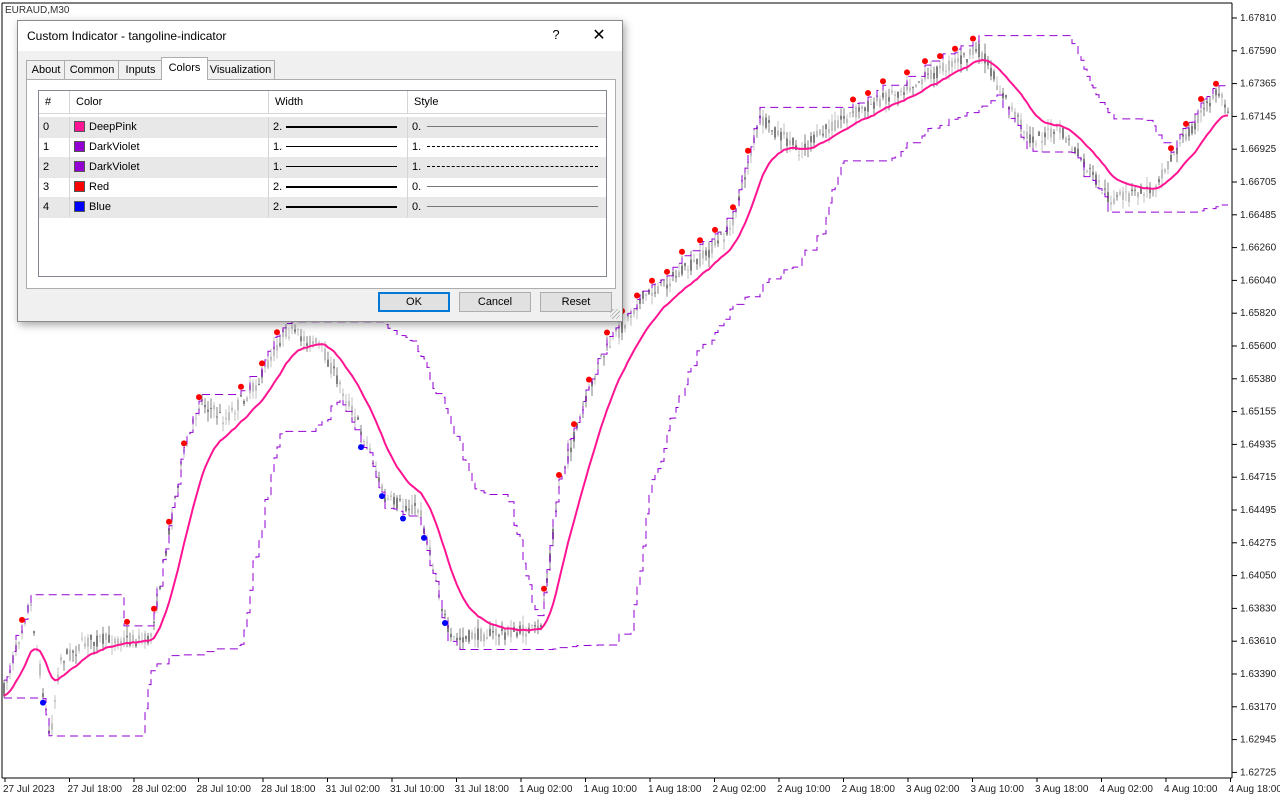 The width and height of the screenshot is (1280, 800). I want to click on table-row: 4 Blue 2. 0., so click(322, 207).